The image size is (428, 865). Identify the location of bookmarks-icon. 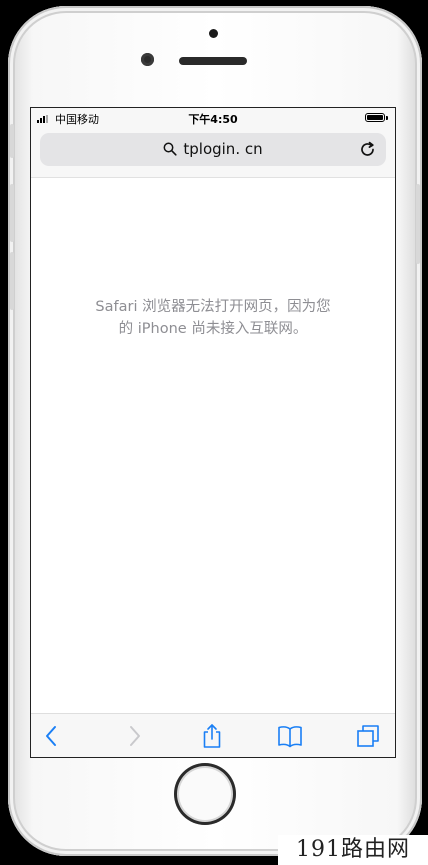
(290, 736).